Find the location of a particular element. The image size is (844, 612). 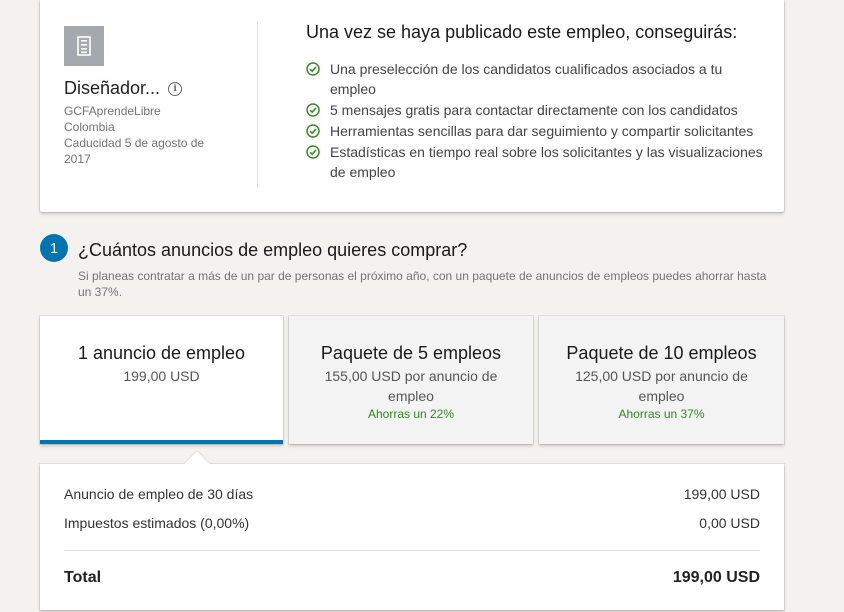

company-name: GCFAprendeLibre is located at coordinates (112, 111).